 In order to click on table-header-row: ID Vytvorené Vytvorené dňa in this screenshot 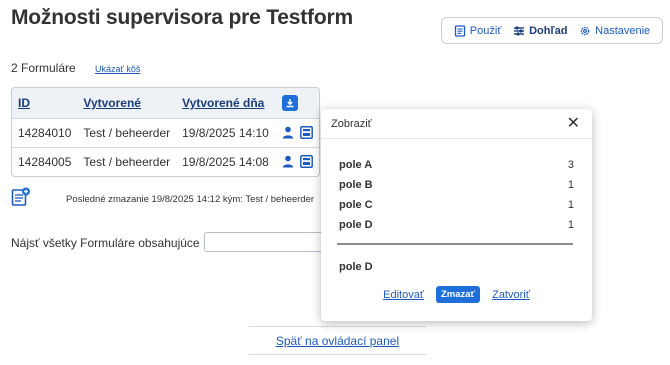, I will do `click(165, 103)`.